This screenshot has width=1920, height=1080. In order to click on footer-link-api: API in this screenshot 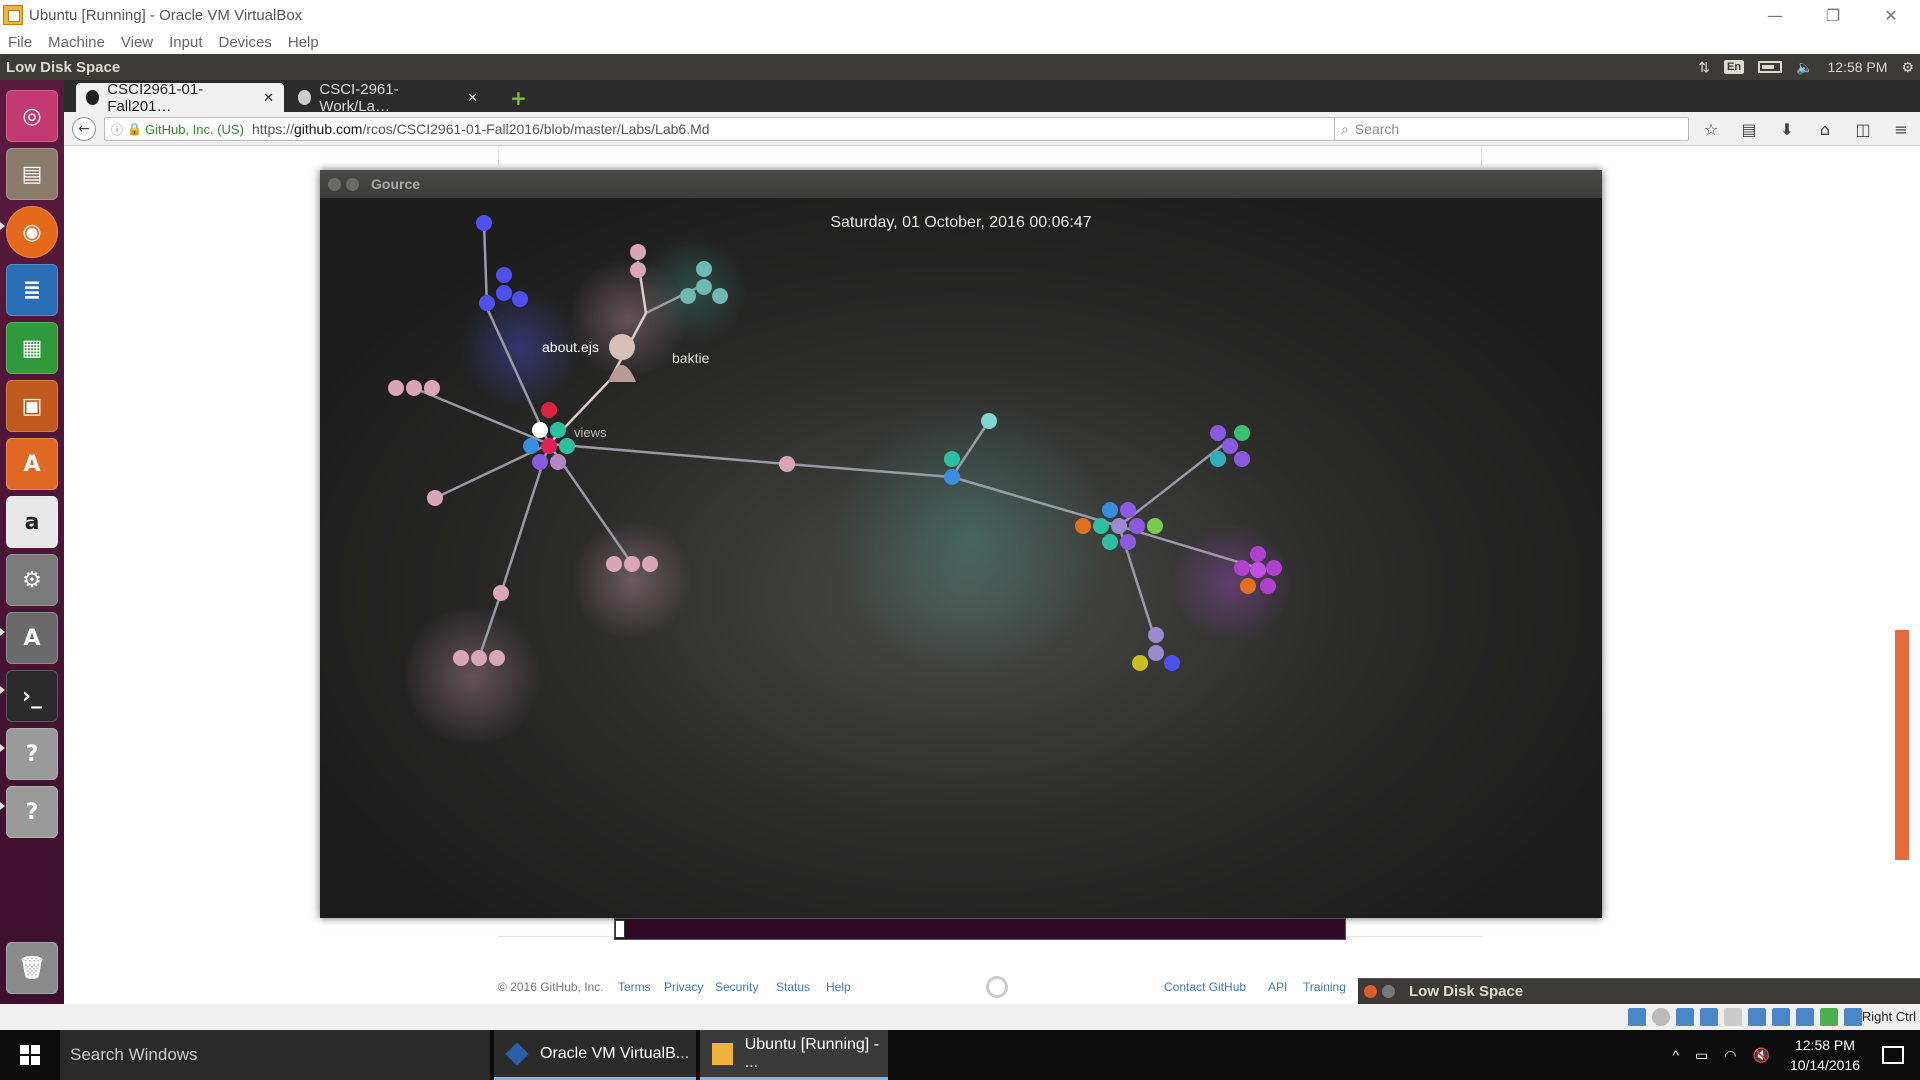, I will do `click(1277, 987)`.